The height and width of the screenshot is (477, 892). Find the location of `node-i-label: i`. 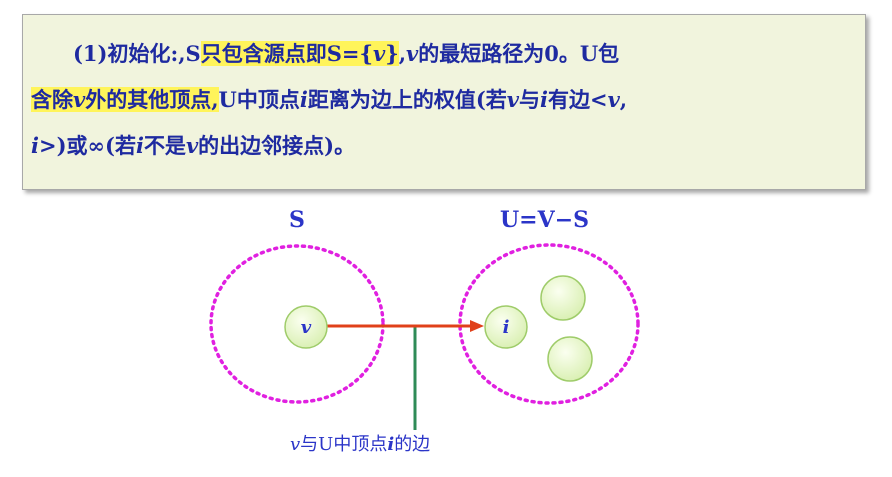

node-i-label: i is located at coordinates (506, 327).